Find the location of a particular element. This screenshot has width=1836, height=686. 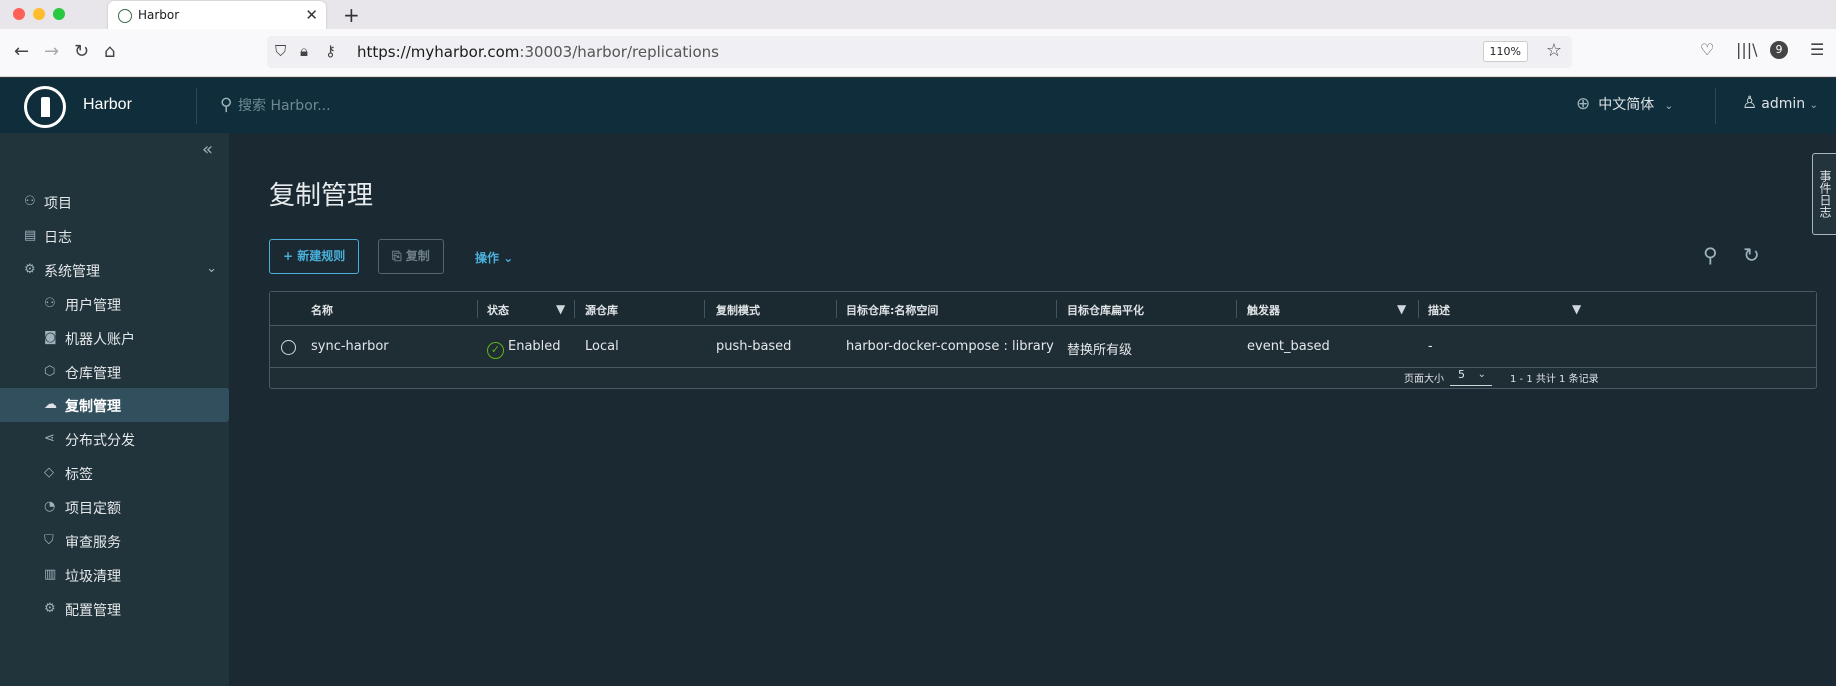

users-icon: ⚇ is located at coordinates (50, 303).